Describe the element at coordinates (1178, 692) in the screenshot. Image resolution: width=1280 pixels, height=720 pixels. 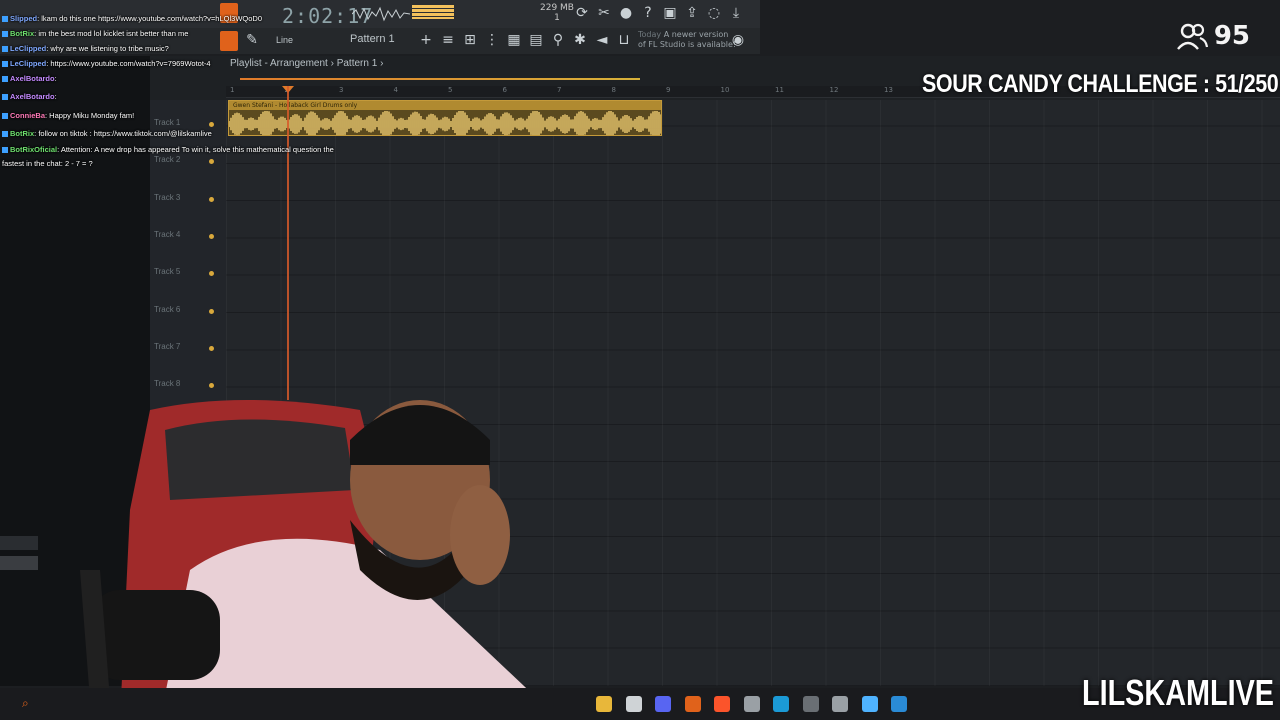
I see `channel-brand: LILSKAMLIVE` at that location.